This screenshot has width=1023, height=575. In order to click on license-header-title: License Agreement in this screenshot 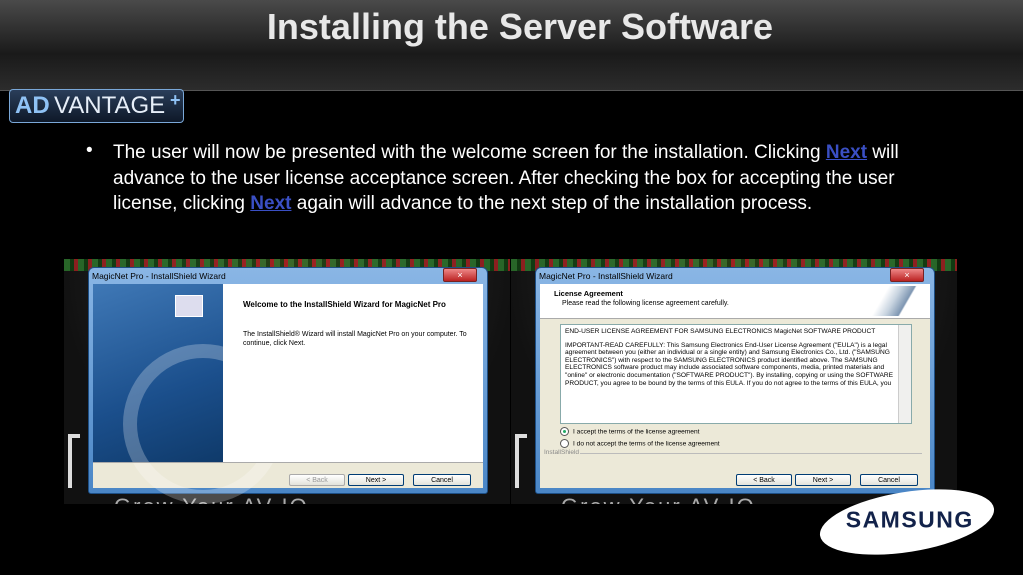, I will do `click(588, 293)`.